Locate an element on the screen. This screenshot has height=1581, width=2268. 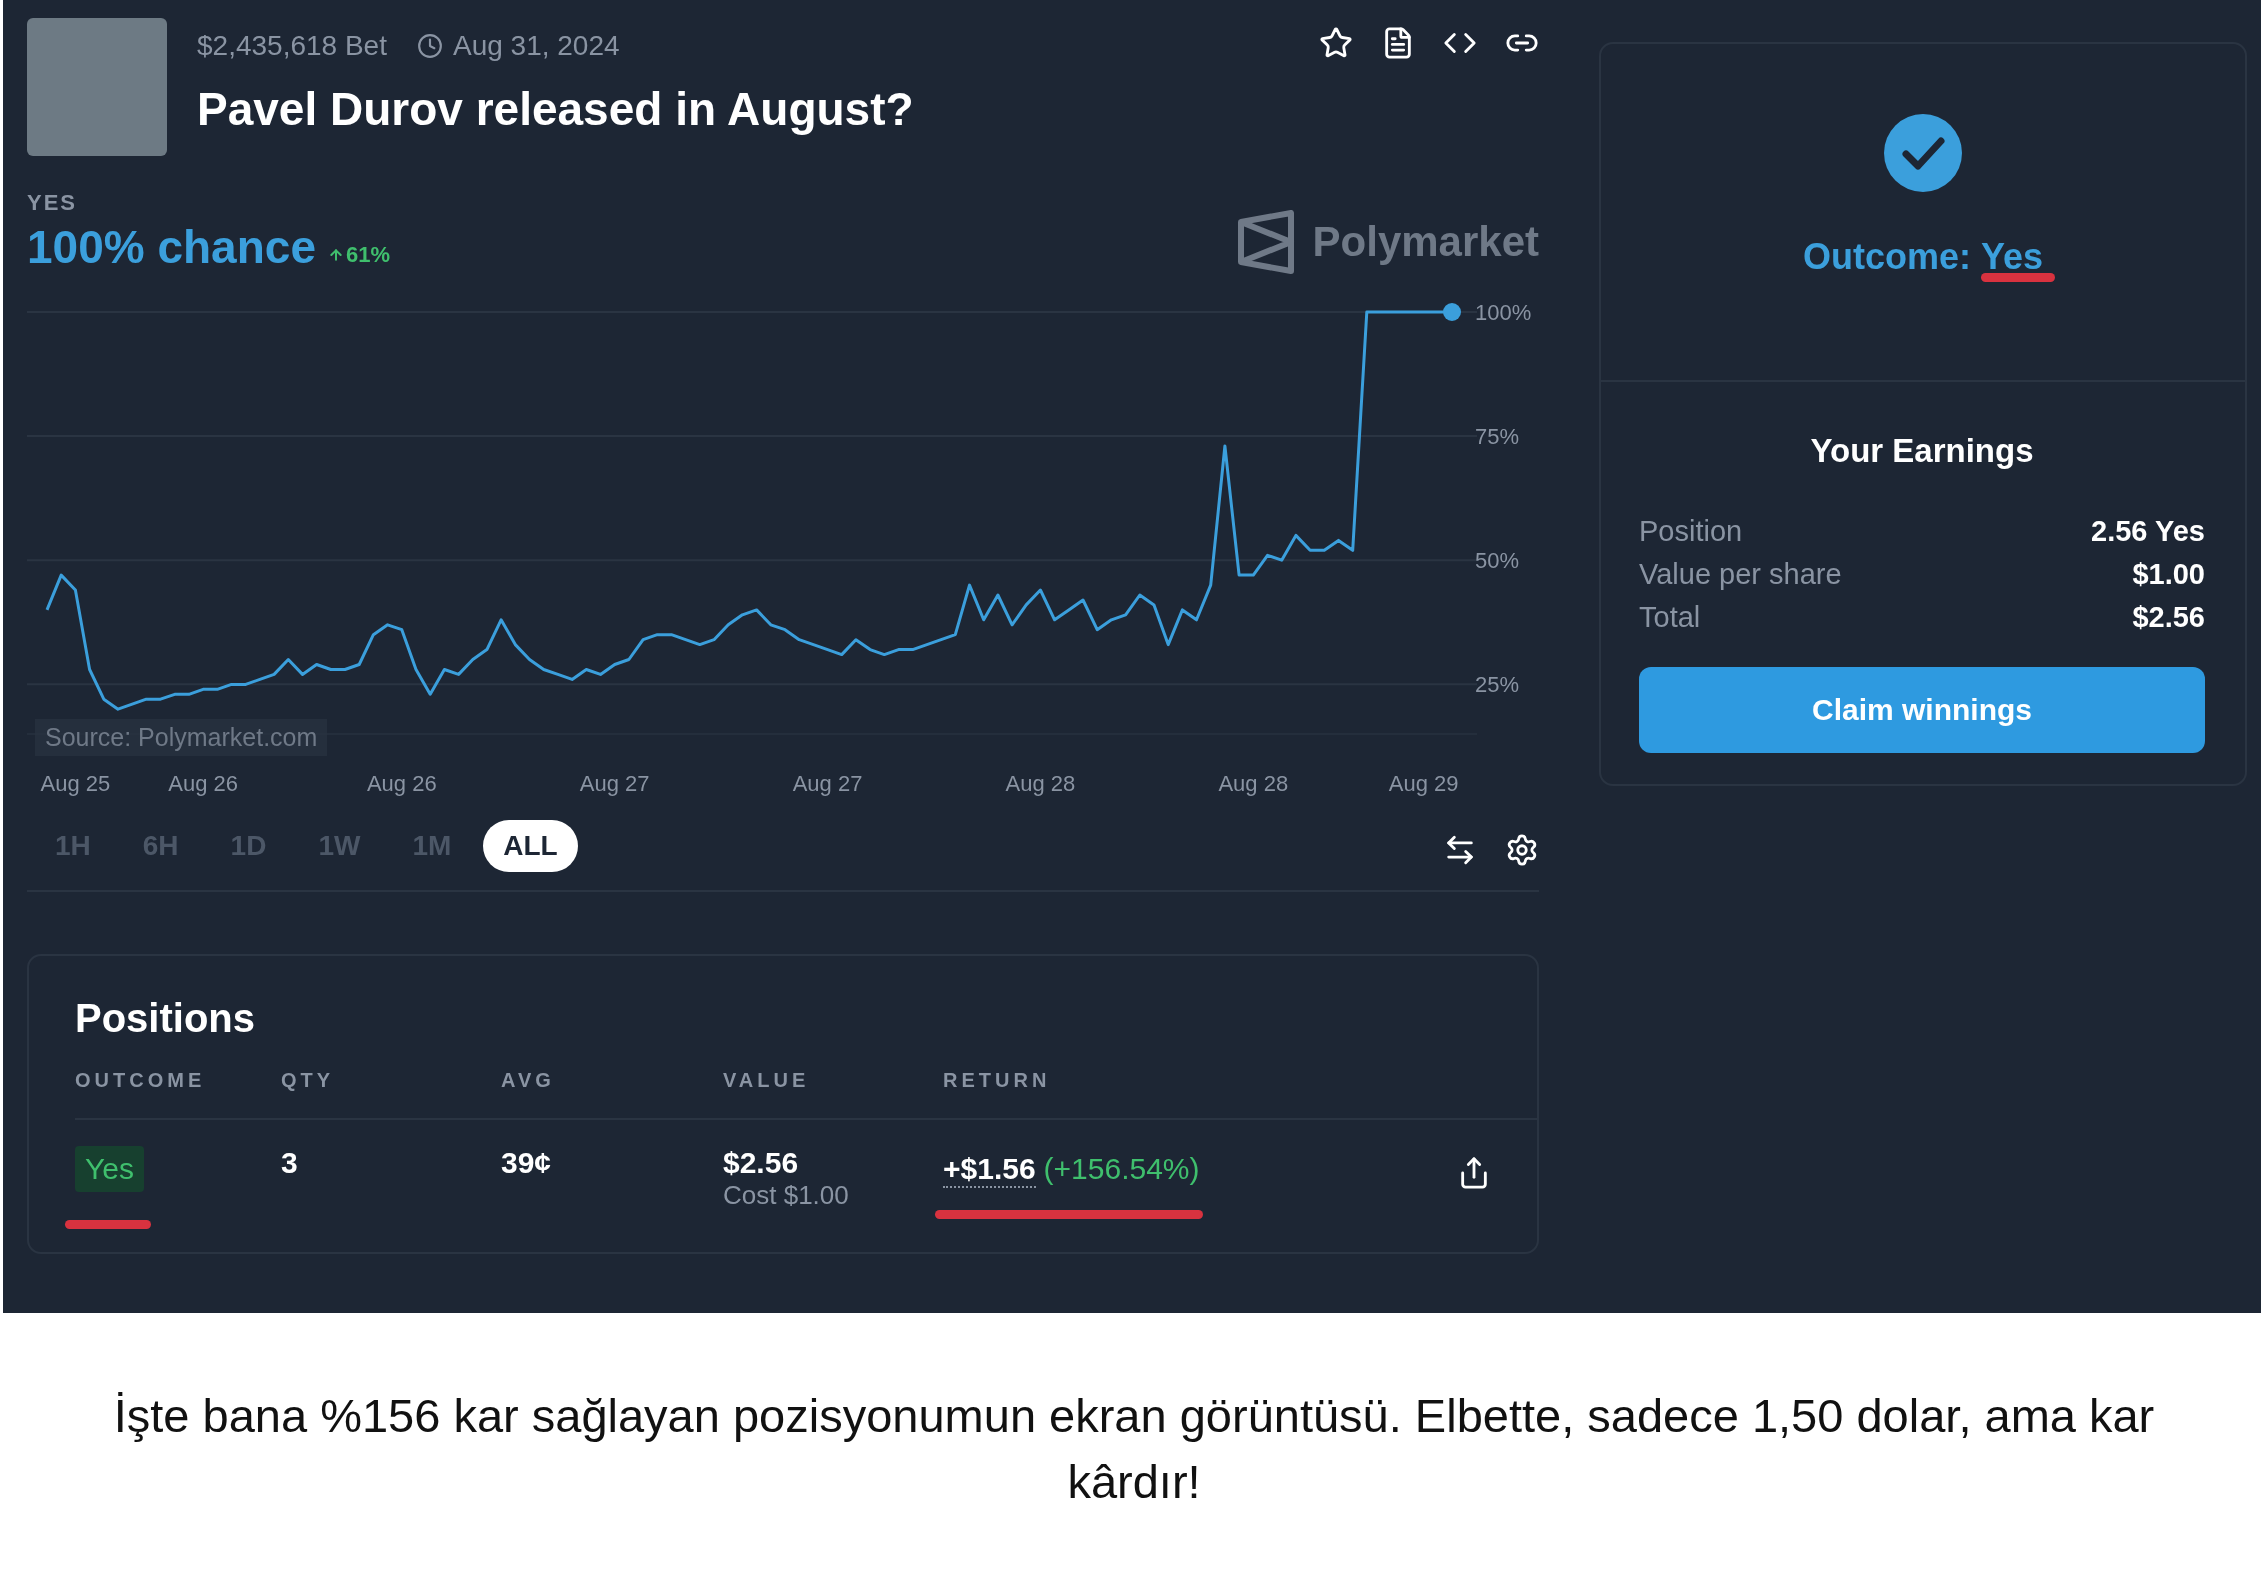
outcome-badge: Yes is located at coordinates (109, 1169).